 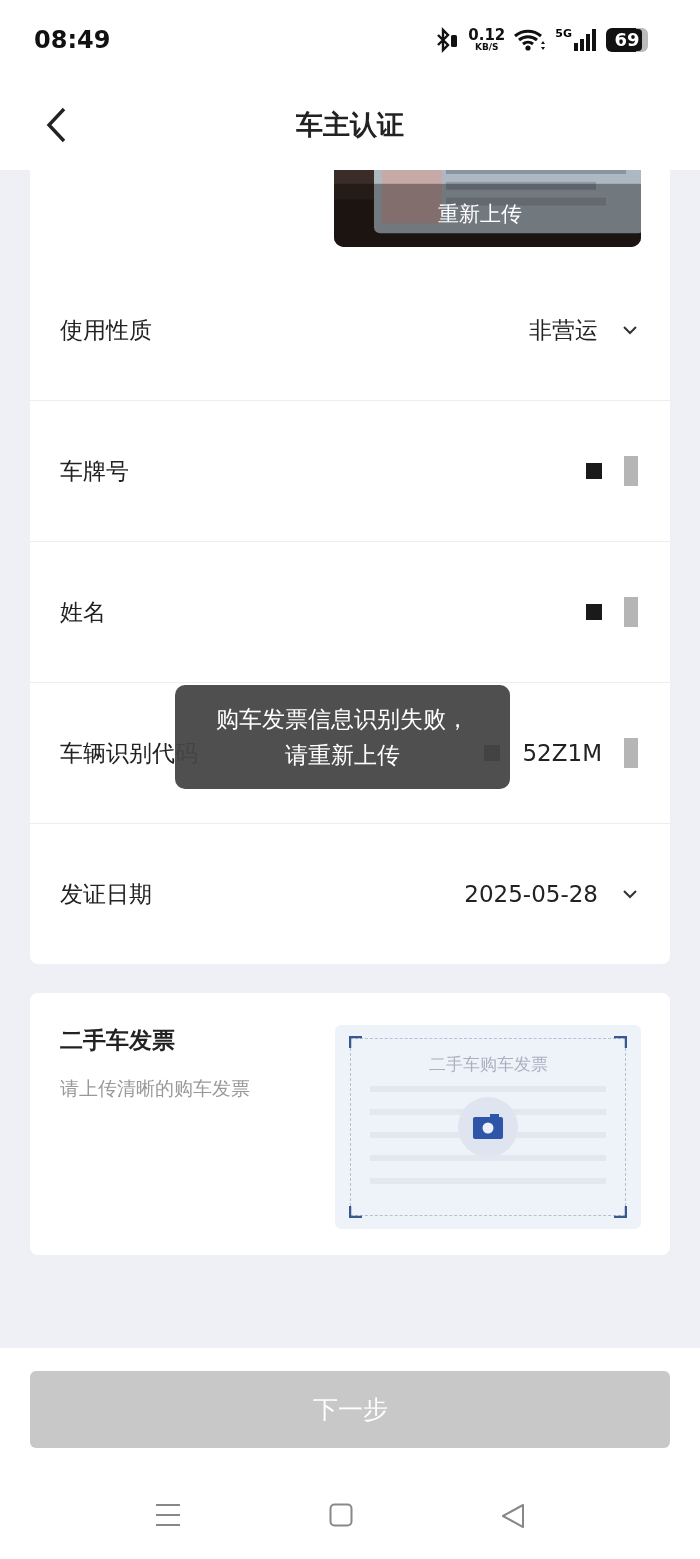 I want to click on back-nav-icon, so click(x=513, y=1516).